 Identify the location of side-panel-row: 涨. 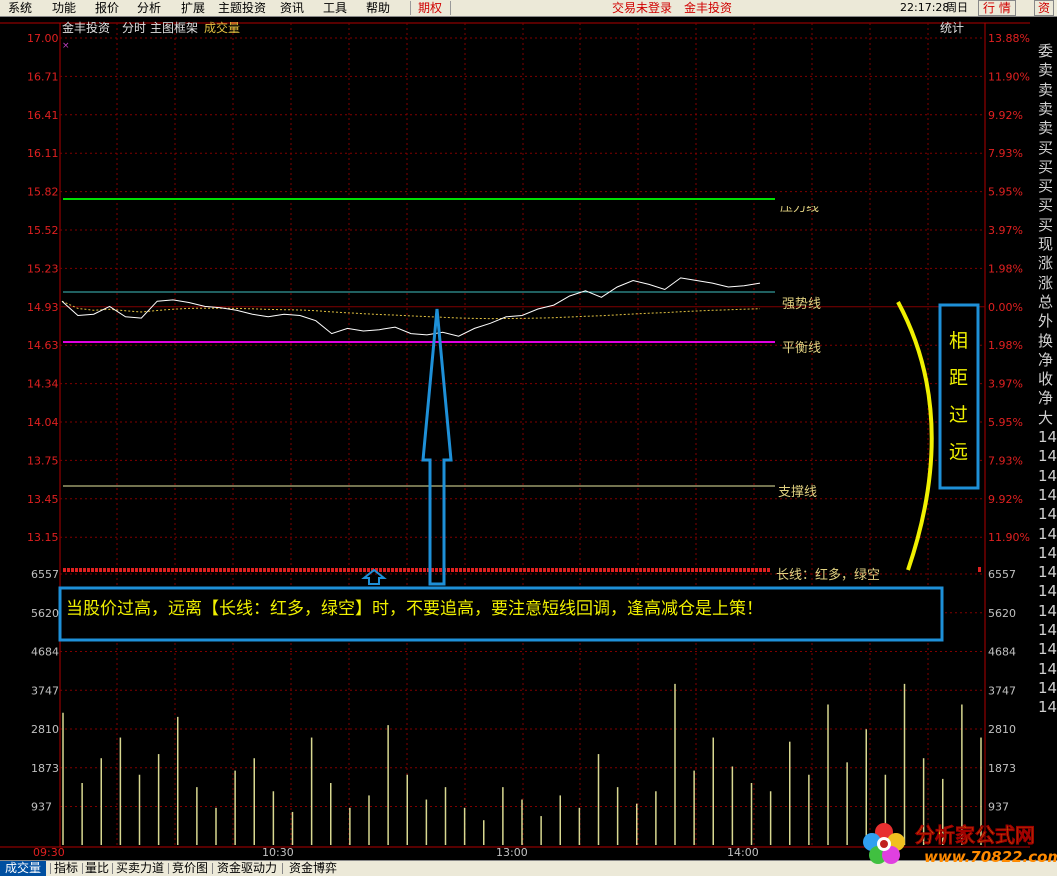
(1046, 282).